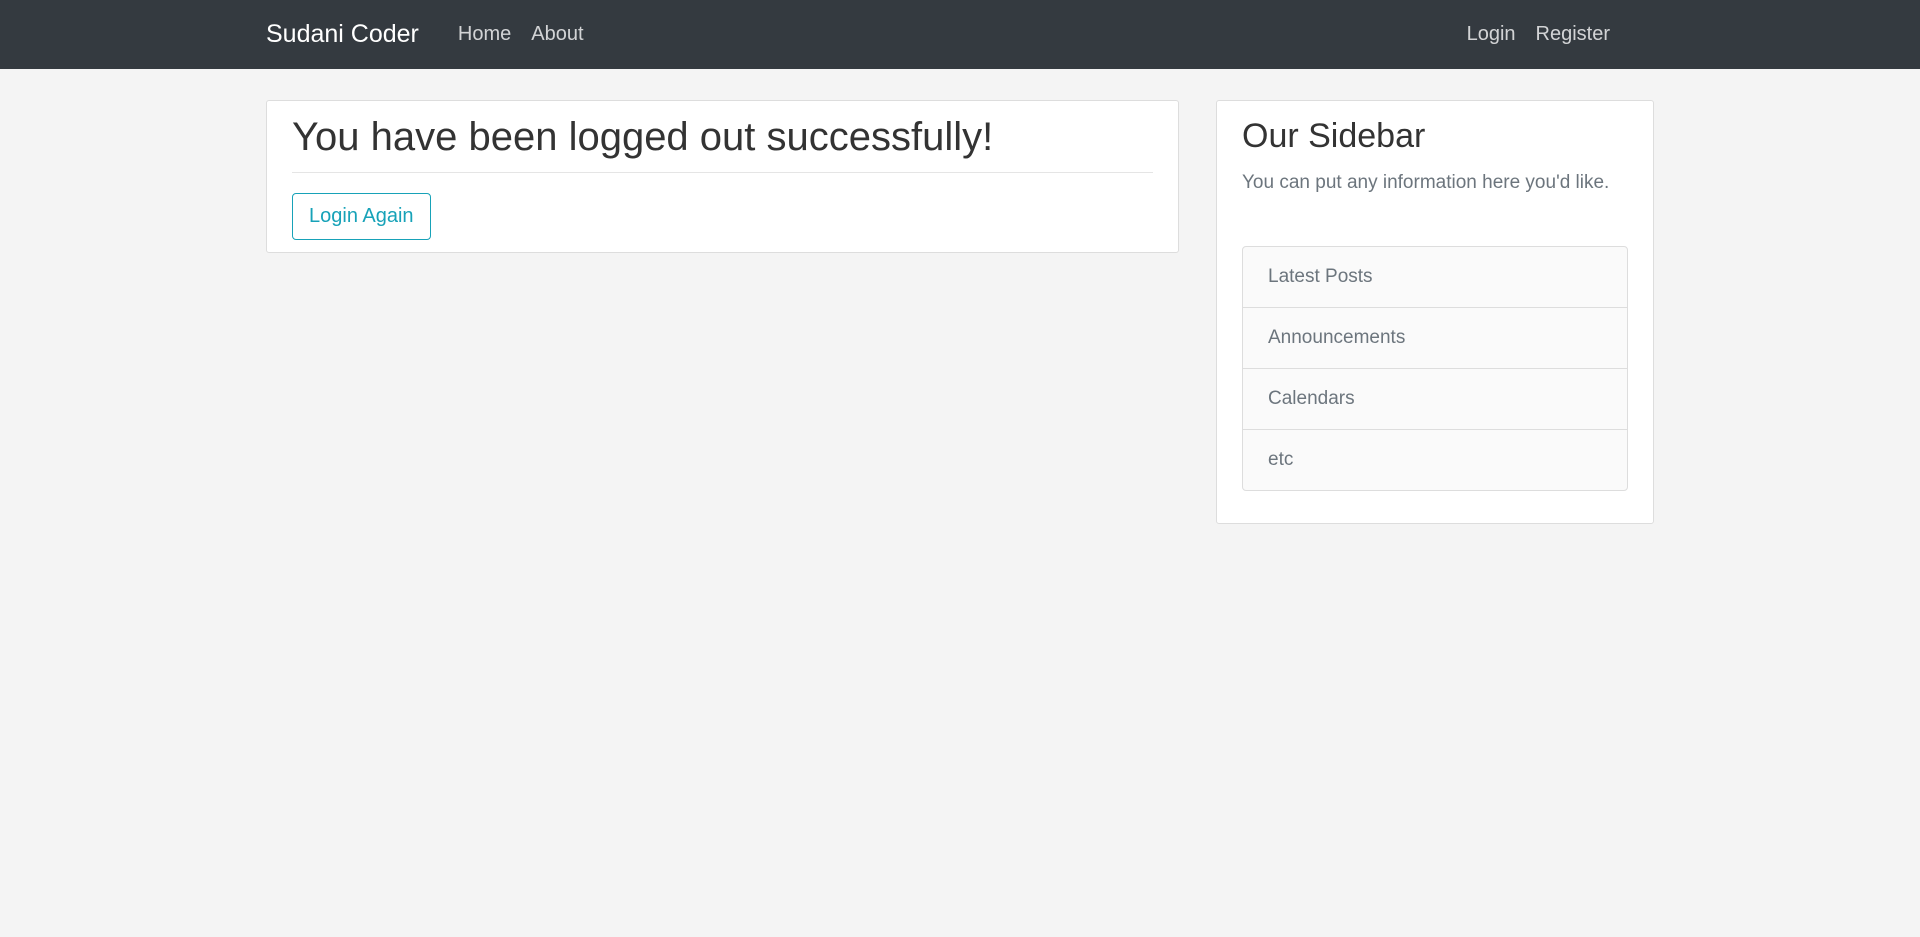 The width and height of the screenshot is (1920, 937). I want to click on page-title: You have been logged out successfully!, so click(643, 137).